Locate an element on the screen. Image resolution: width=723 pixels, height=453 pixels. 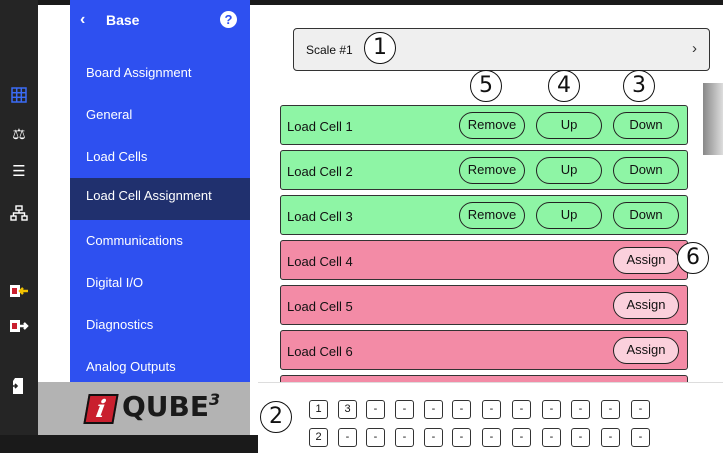
slot-button: 1 is located at coordinates (318, 409).